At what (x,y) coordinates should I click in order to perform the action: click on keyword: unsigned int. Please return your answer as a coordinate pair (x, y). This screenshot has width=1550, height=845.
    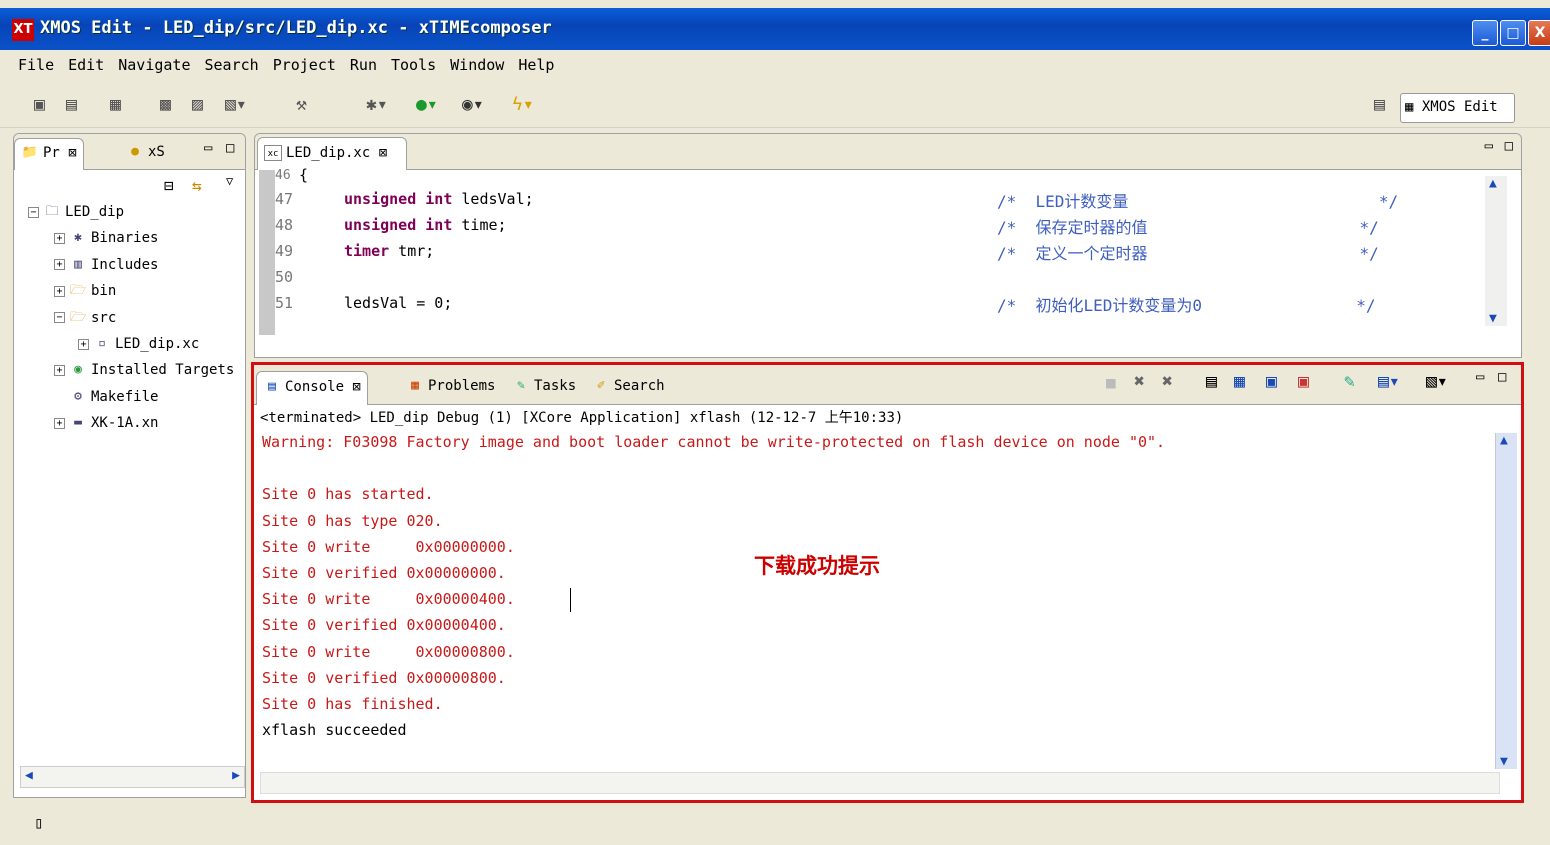
    Looking at the image, I should click on (398, 199).